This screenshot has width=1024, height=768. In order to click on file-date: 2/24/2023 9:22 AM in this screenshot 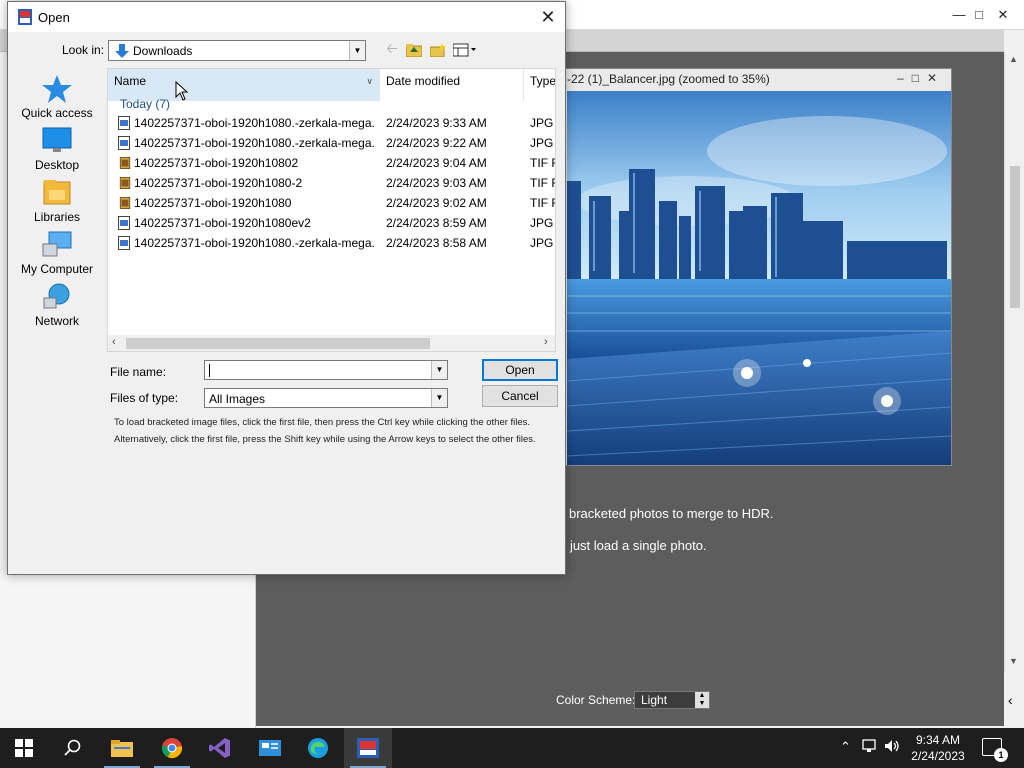, I will do `click(436, 143)`.